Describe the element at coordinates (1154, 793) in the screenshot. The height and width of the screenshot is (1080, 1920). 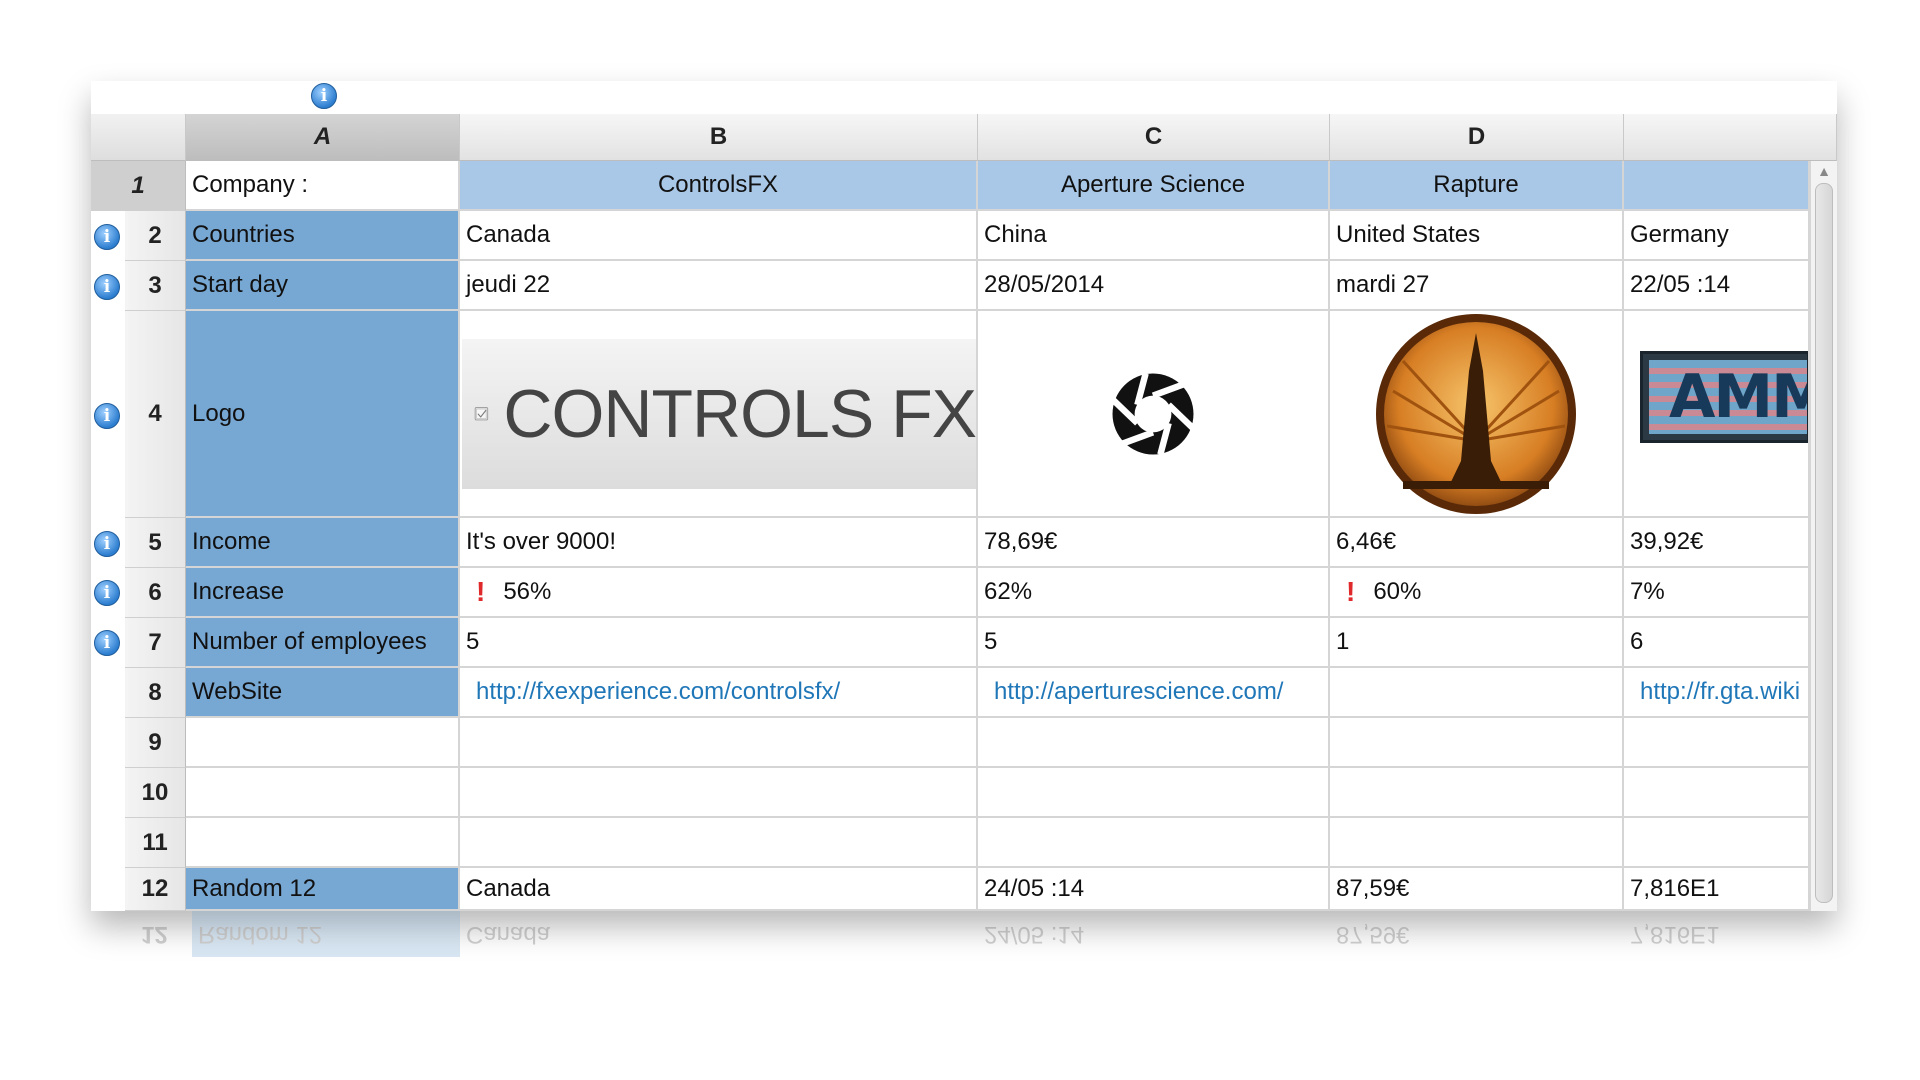
I see `cell-c10` at that location.